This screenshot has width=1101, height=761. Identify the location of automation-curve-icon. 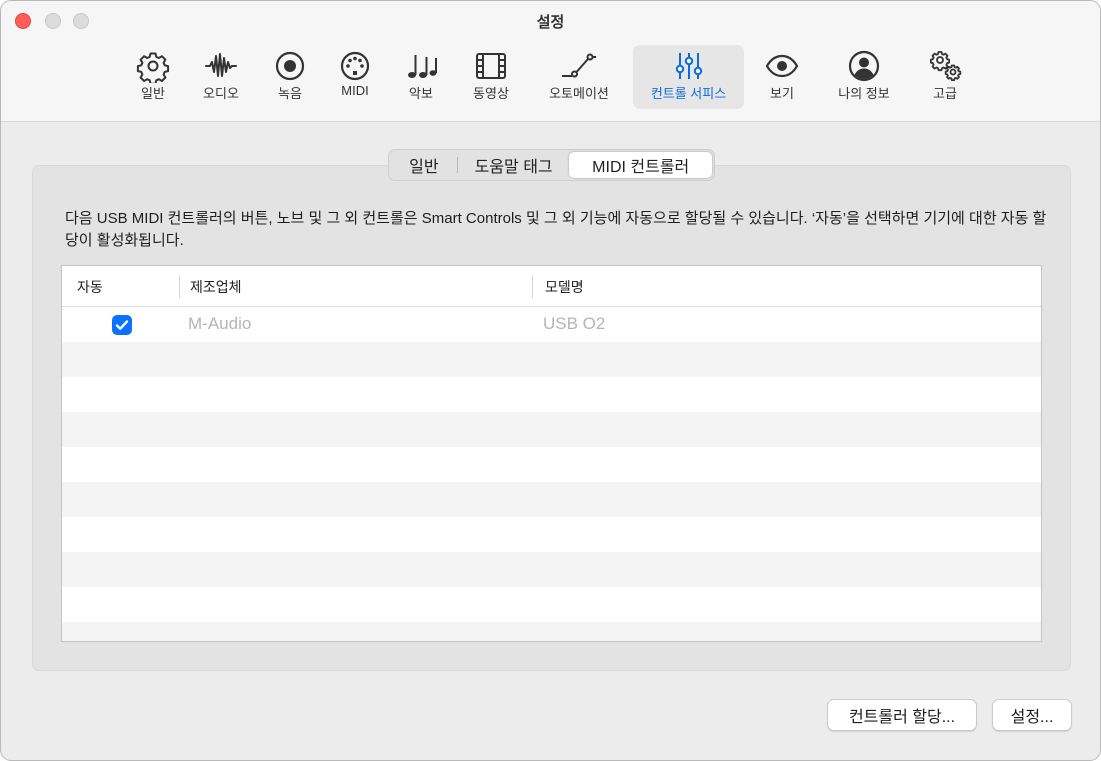
(579, 65).